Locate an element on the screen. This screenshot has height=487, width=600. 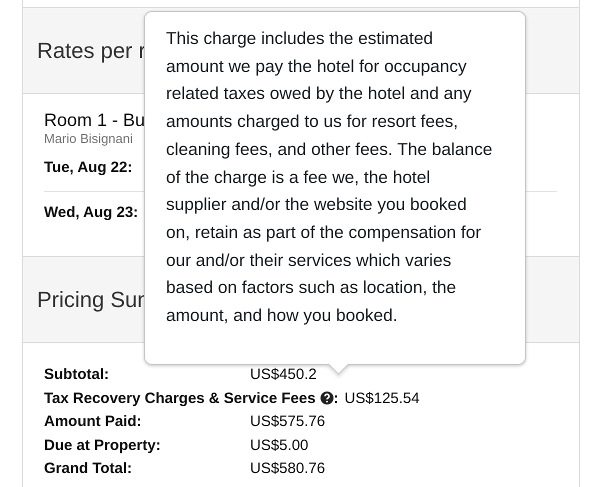
night-date: Tue, Aug 22: is located at coordinates (88, 167).